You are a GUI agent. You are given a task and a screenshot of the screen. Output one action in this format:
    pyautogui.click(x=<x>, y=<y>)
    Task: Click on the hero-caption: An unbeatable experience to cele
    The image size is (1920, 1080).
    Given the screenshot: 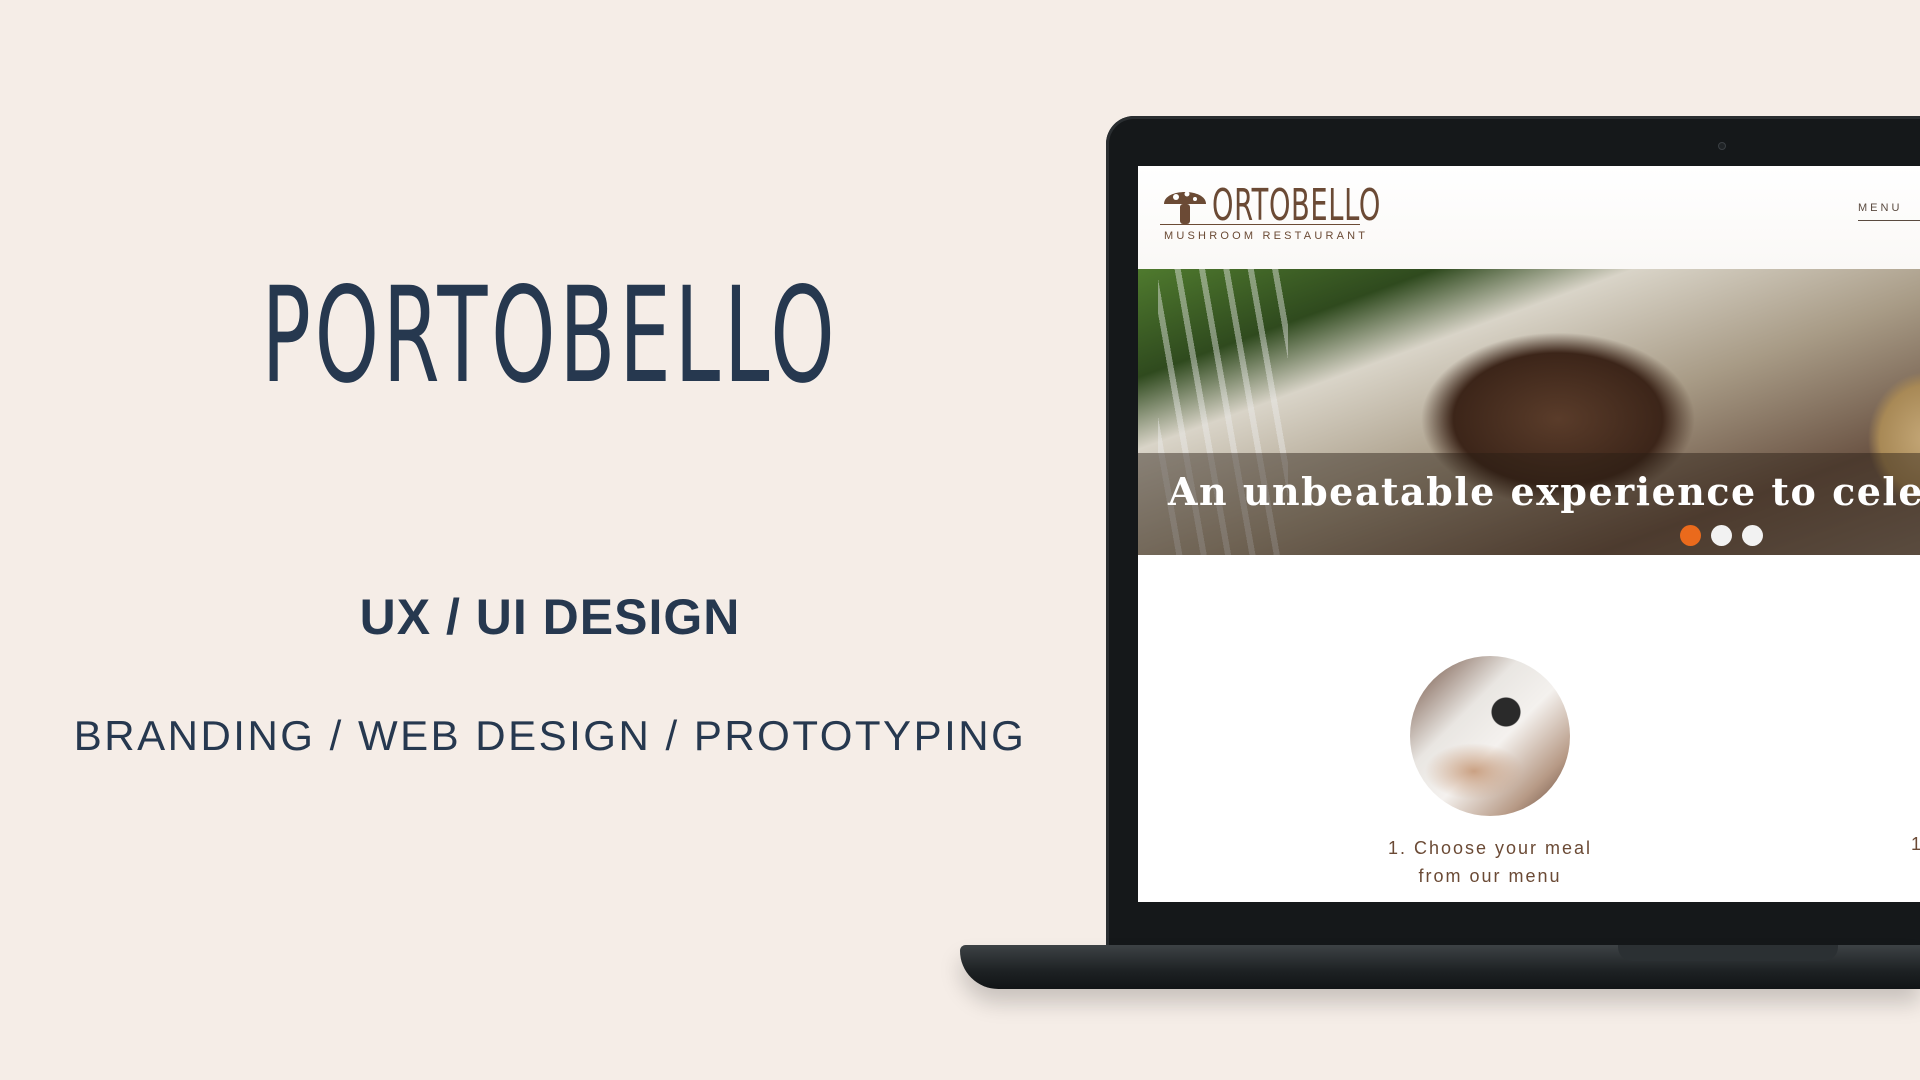 What is the action you would take?
    pyautogui.click(x=1544, y=491)
    